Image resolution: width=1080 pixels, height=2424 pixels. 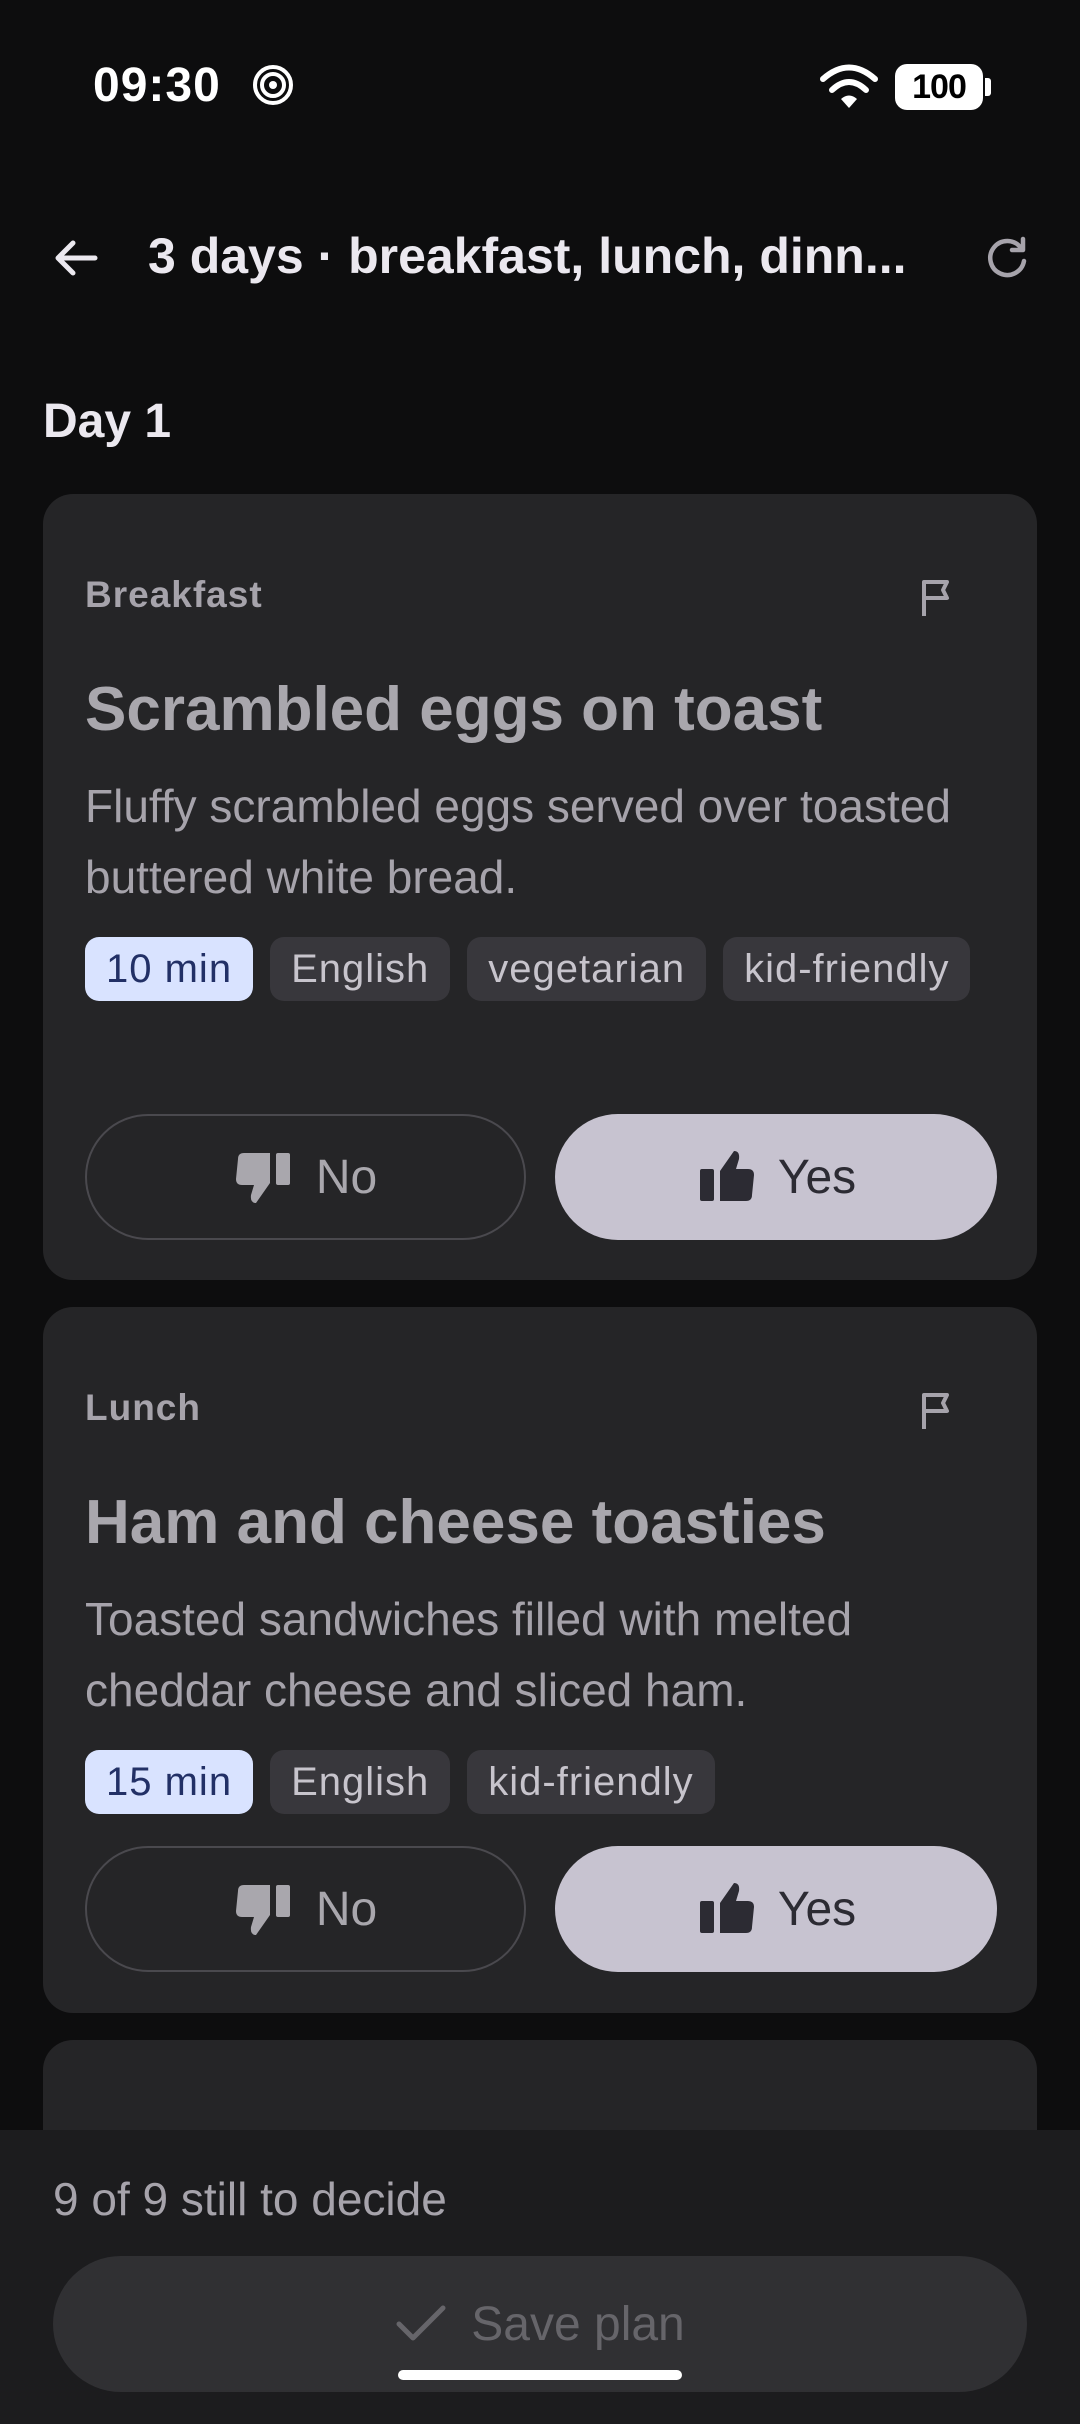 What do you see at coordinates (849, 86) in the screenshot?
I see `wifi-icon` at bounding box center [849, 86].